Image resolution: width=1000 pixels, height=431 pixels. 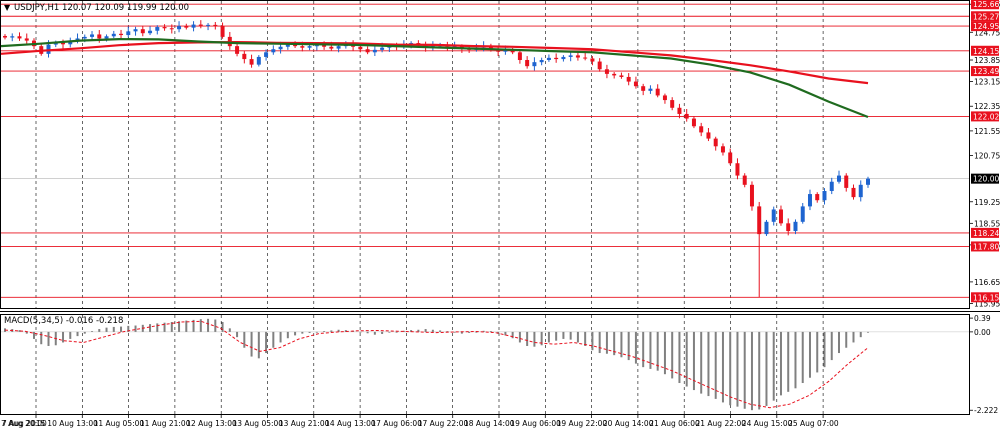 What do you see at coordinates (211, 423) in the screenshot?
I see `time-tick-label: 12 Aug 13:00` at bounding box center [211, 423].